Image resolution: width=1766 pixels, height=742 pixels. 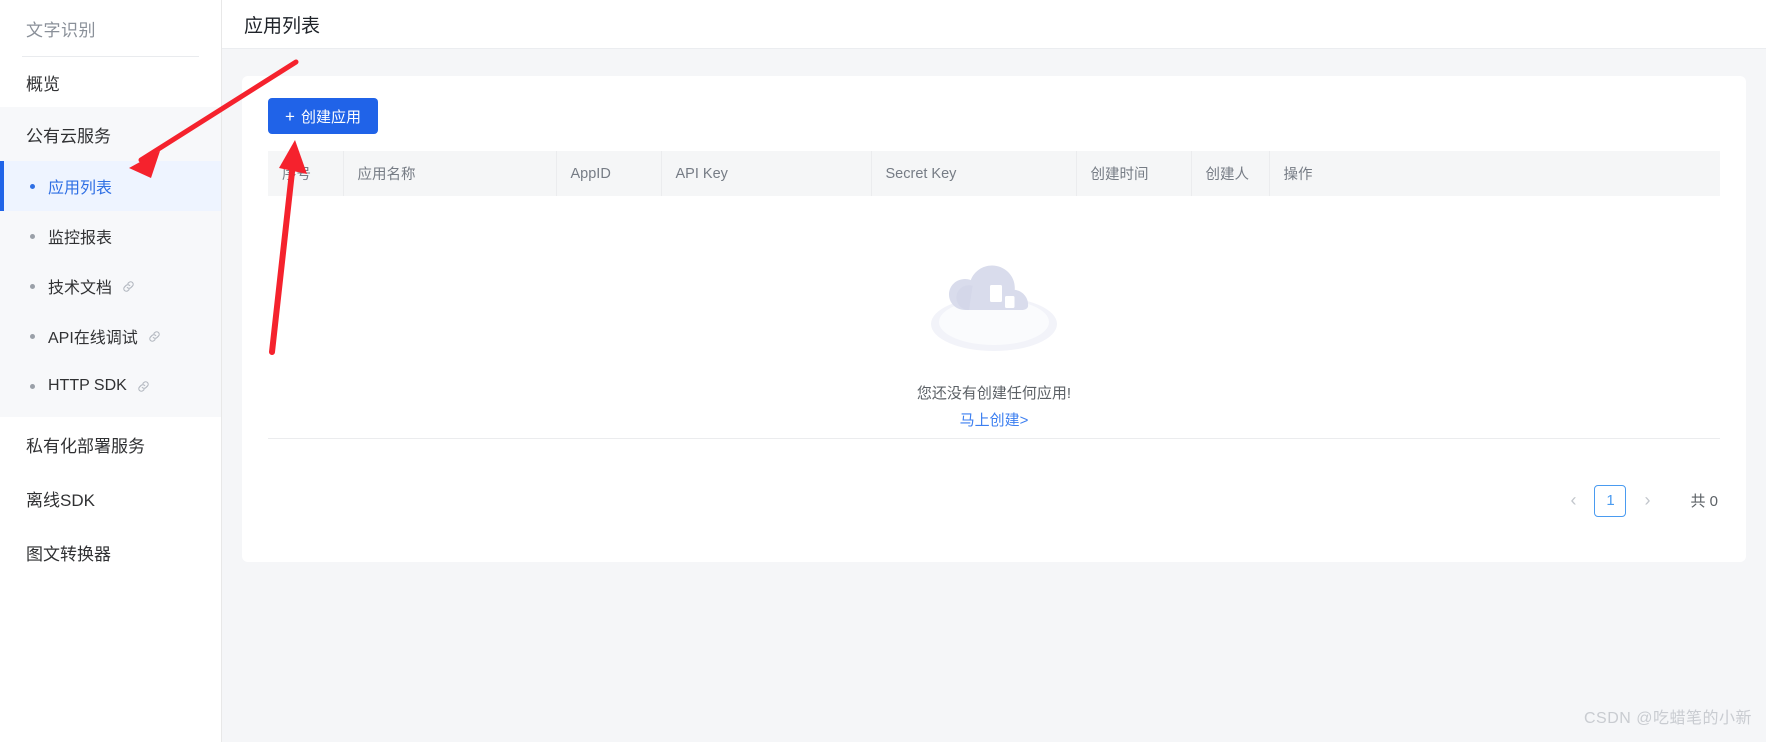 I want to click on sidebar-item-label: 监控报表, so click(x=80, y=238).